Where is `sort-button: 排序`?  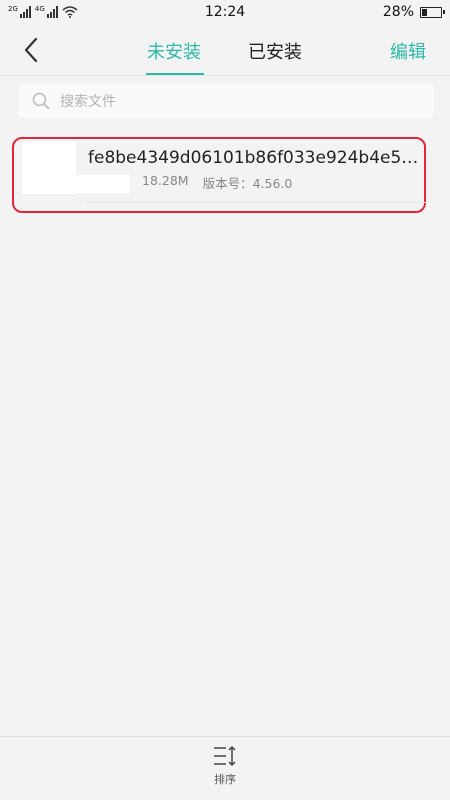 sort-button: 排序 is located at coordinates (225, 771).